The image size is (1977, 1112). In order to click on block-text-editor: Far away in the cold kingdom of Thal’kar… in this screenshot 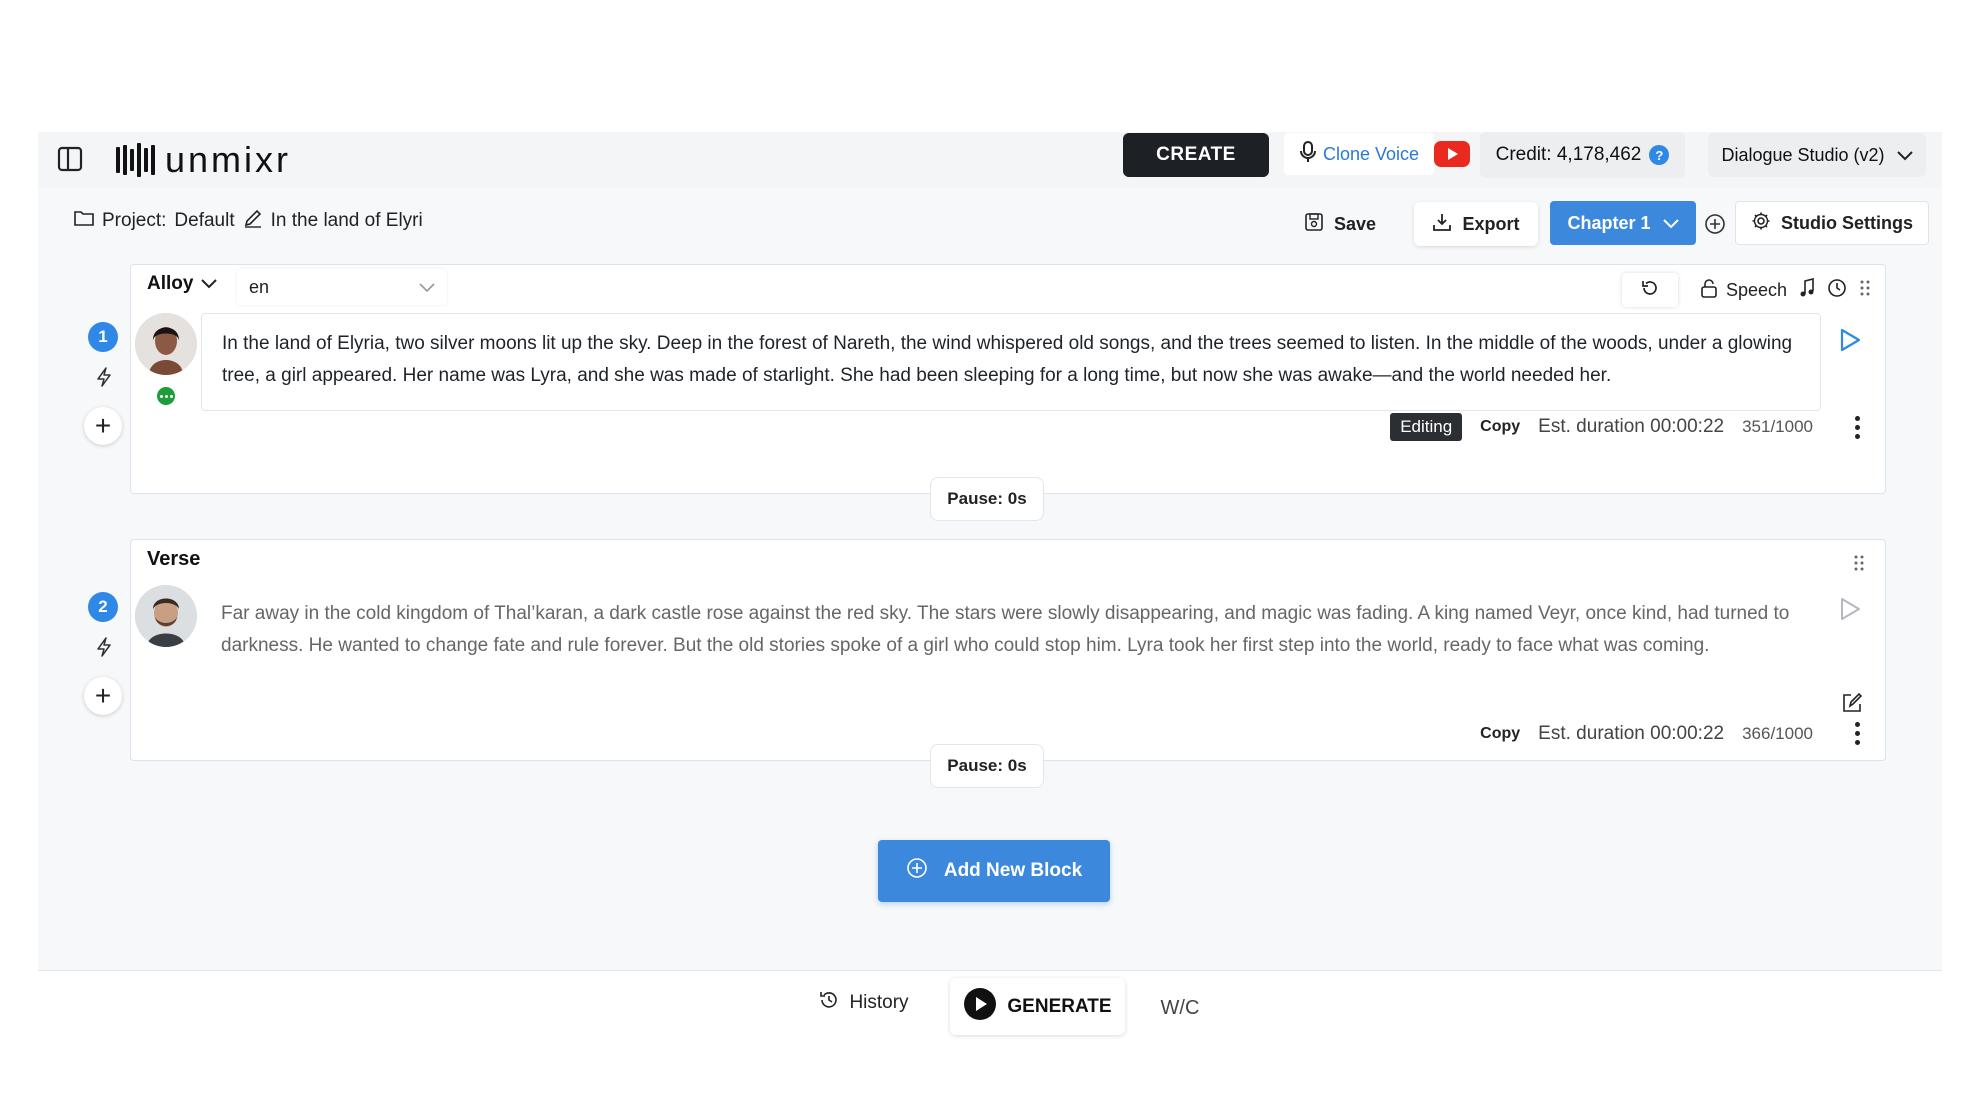, I will do `click(1011, 633)`.